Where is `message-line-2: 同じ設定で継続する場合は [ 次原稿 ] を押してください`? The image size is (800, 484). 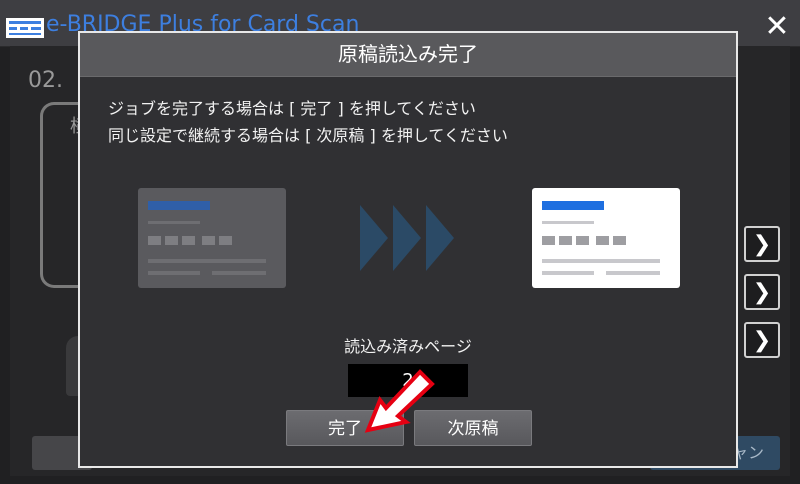 message-line-2: 同じ設定で継続する場合は [ 次原稿 ] を押してください is located at coordinates (308, 135).